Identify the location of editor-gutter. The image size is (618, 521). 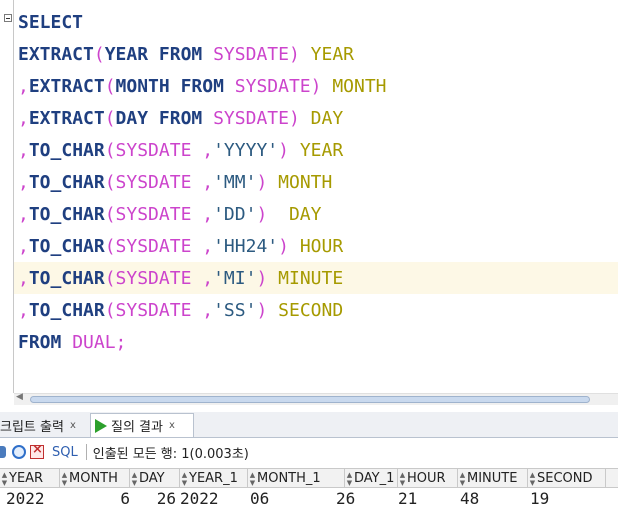
(13, 196).